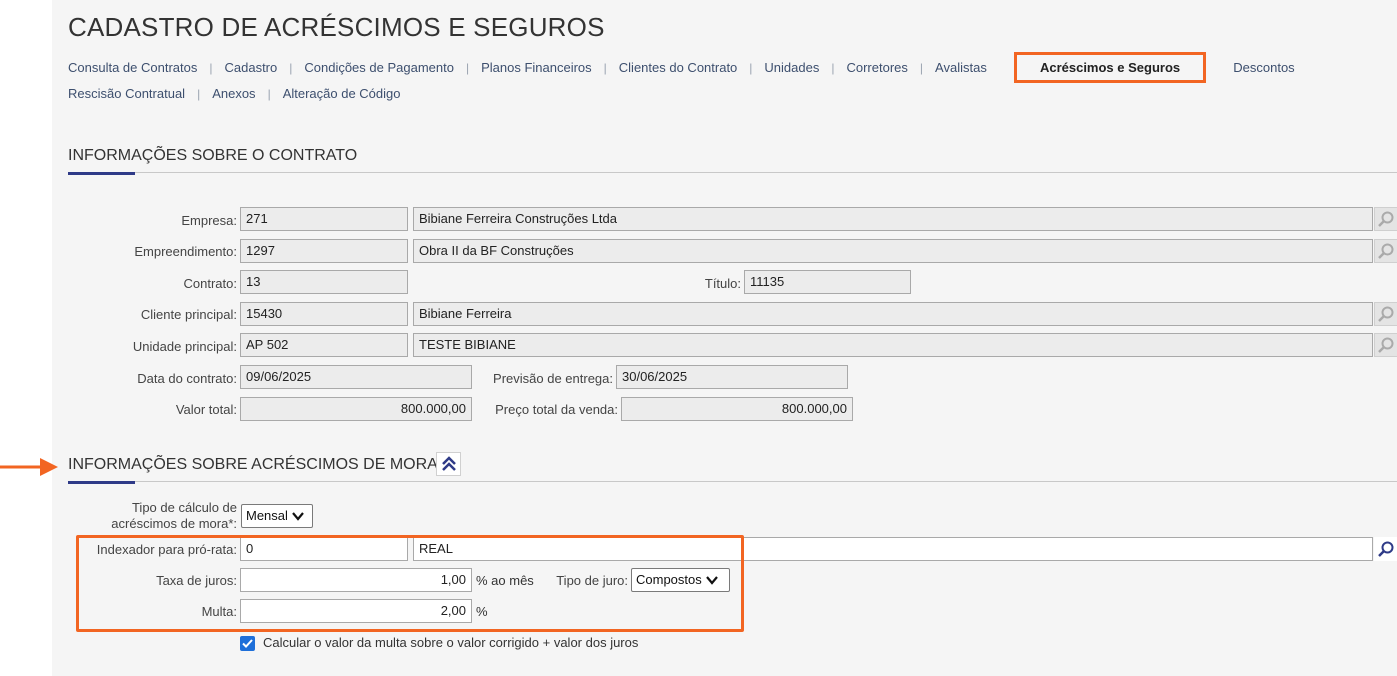 The width and height of the screenshot is (1397, 676). I want to click on empresa-code-field: 271, so click(324, 219).